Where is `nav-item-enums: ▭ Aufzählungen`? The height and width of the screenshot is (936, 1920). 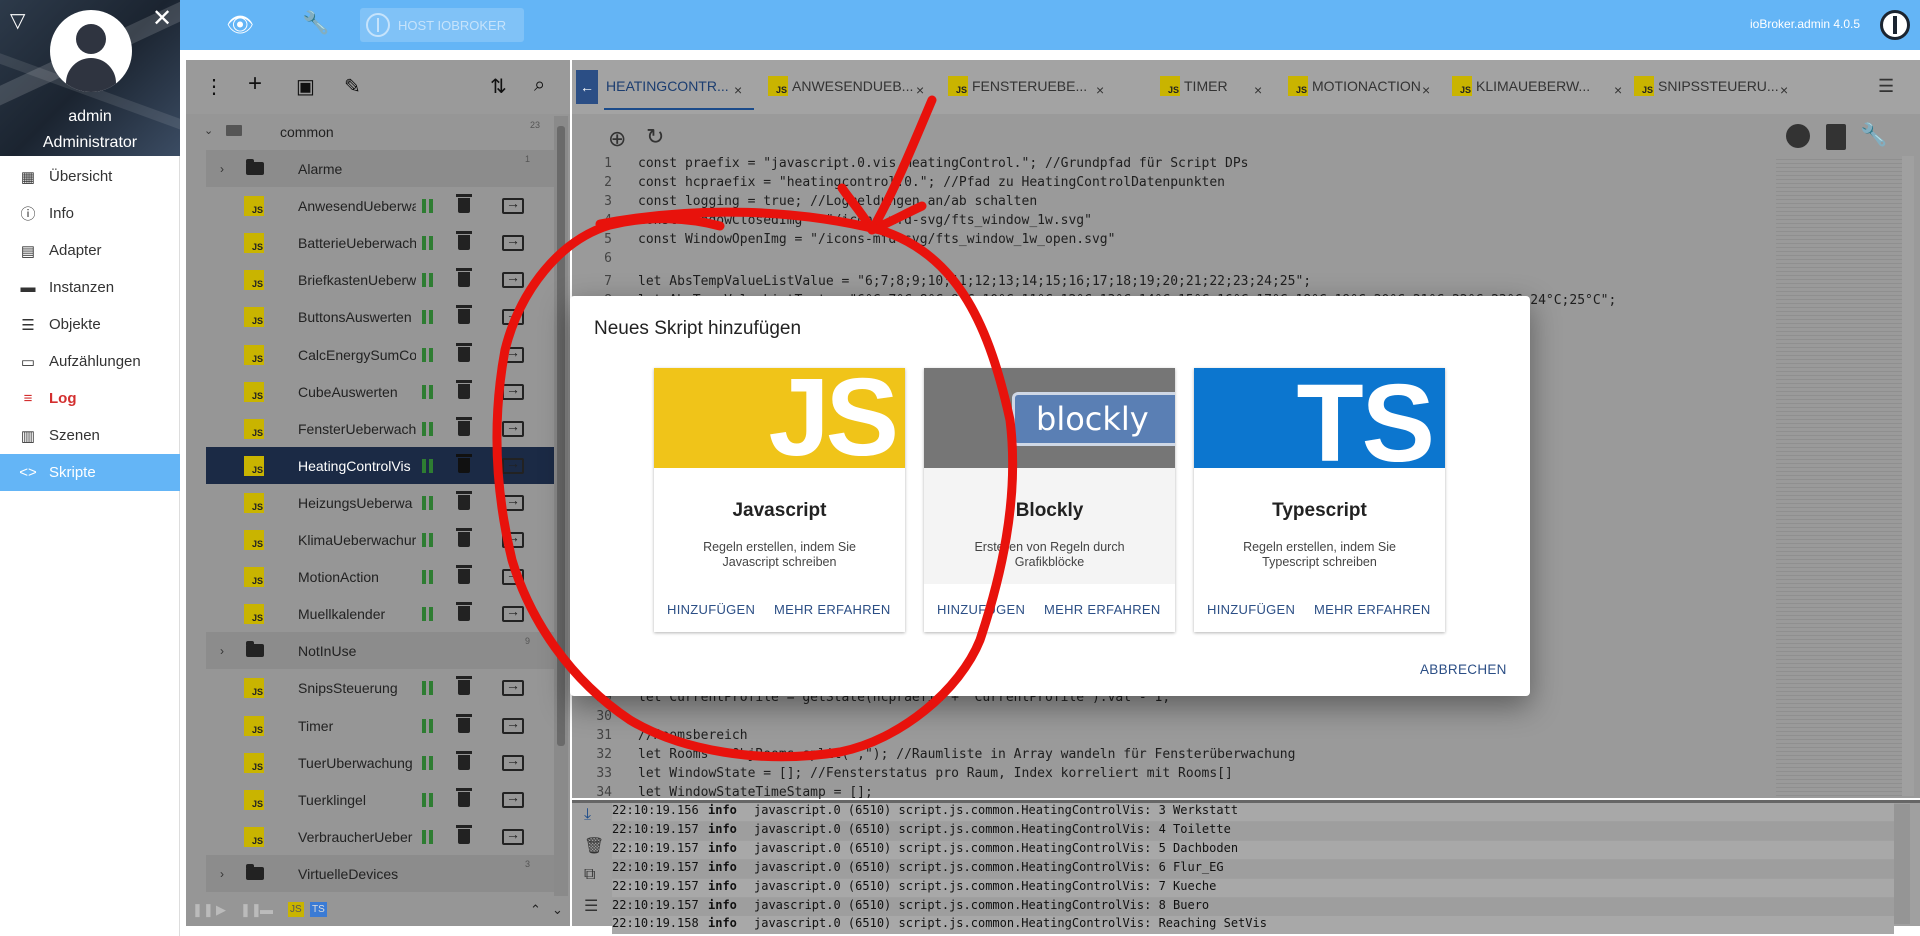 nav-item-enums: ▭ Aufzählungen is located at coordinates (90, 361).